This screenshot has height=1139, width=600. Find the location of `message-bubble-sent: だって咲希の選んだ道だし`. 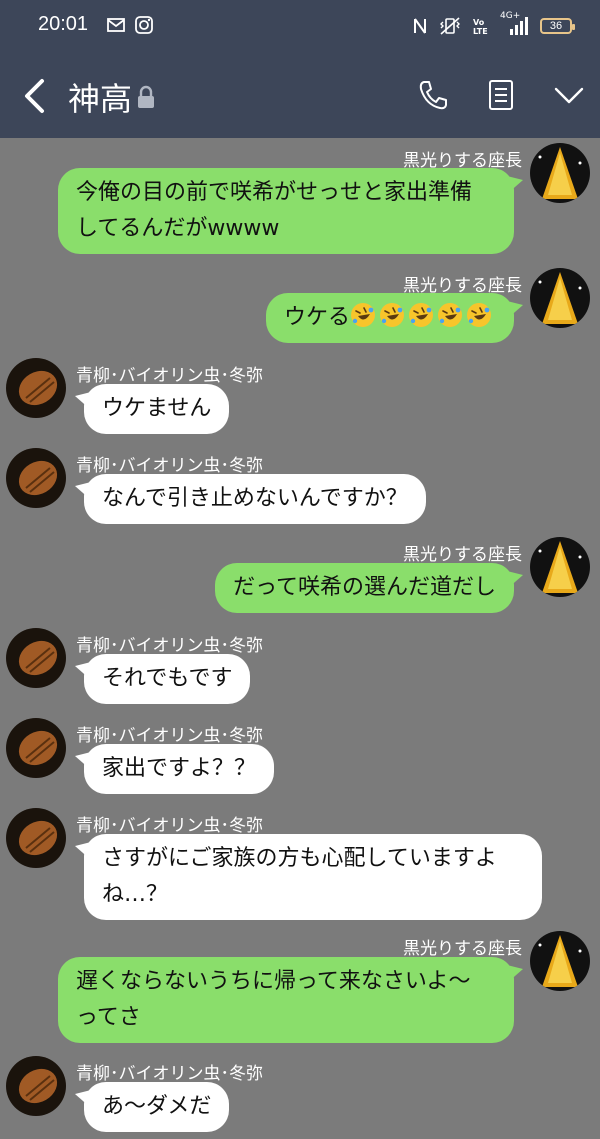

message-bubble-sent: だって咲希の選んだ道だし is located at coordinates (369, 588).